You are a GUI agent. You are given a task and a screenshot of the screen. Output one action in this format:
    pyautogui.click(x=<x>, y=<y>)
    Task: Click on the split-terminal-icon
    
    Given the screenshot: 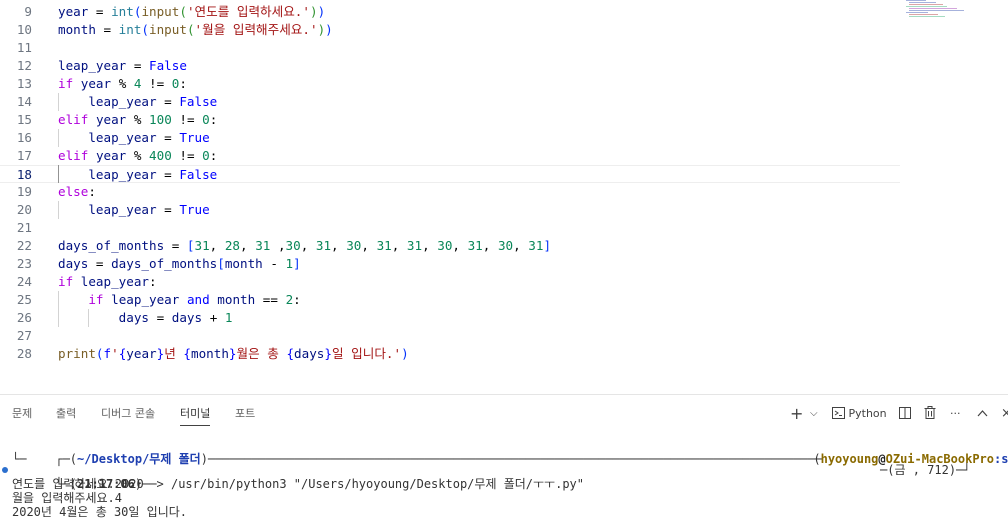 What is the action you would take?
    pyautogui.click(x=905, y=414)
    